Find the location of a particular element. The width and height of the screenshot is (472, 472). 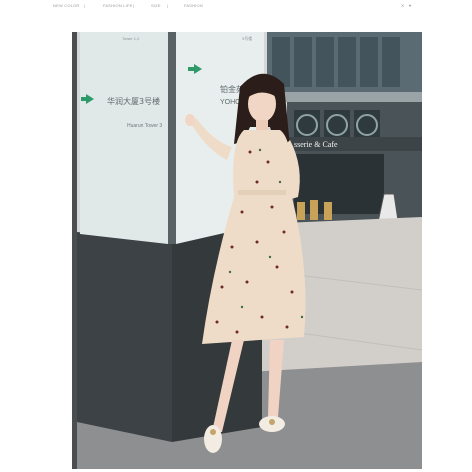

top-link-fashion: FASHION is located at coordinates (193, 5).